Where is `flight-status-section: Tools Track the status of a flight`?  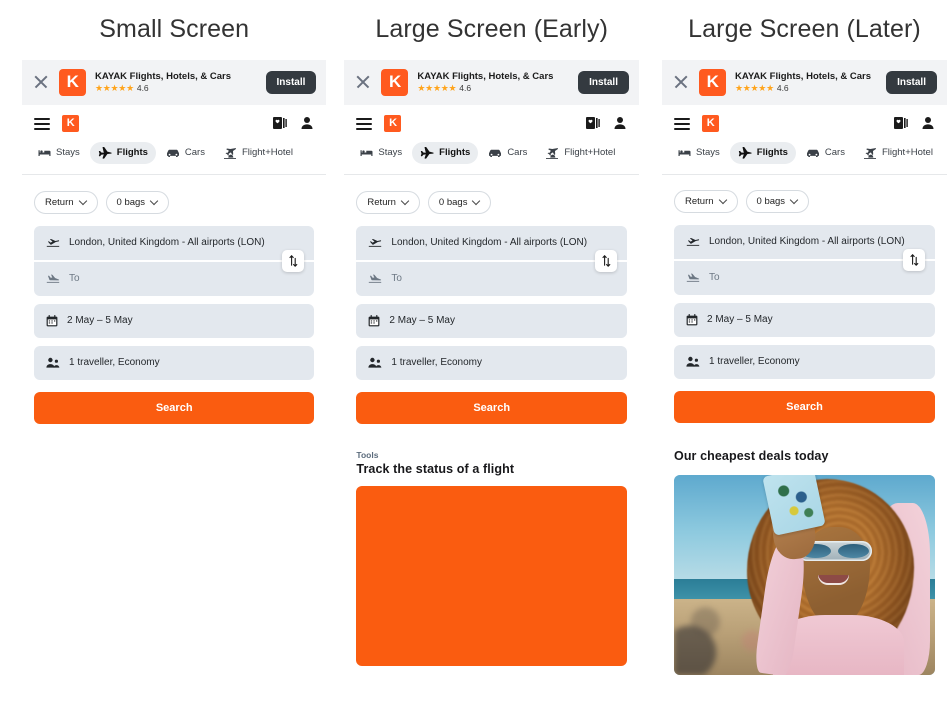 flight-status-section: Tools Track the status of a flight is located at coordinates (491, 558).